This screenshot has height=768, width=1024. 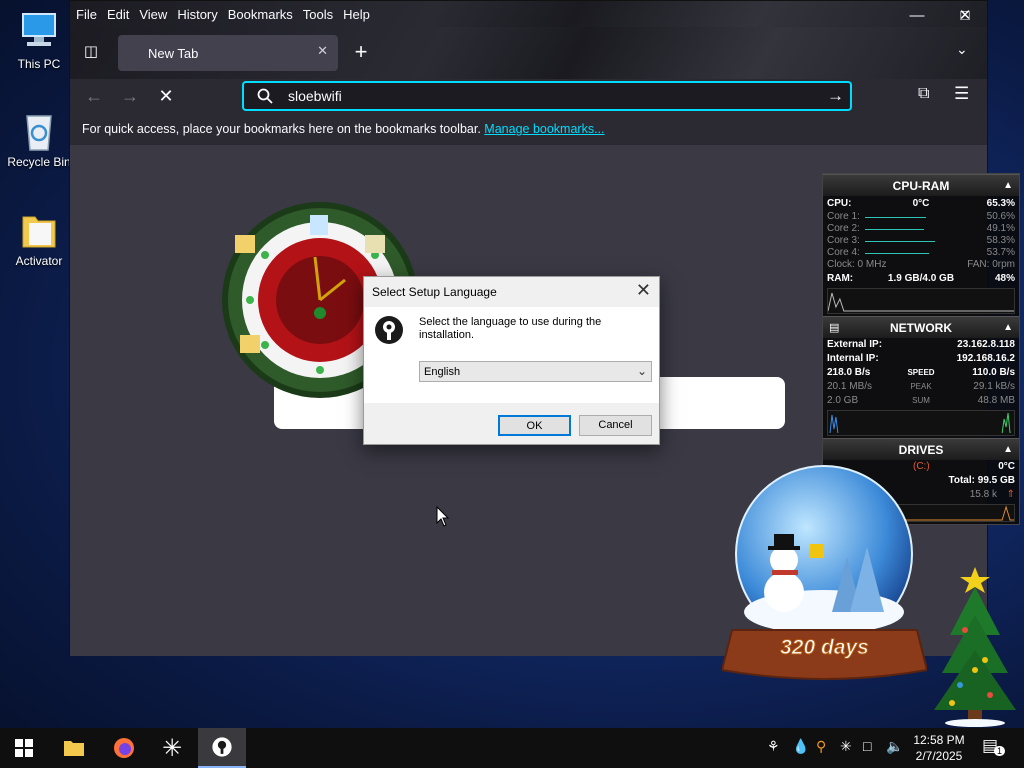 What do you see at coordinates (1000, 203) in the screenshot?
I see `cpu-usage: 65.3%` at bounding box center [1000, 203].